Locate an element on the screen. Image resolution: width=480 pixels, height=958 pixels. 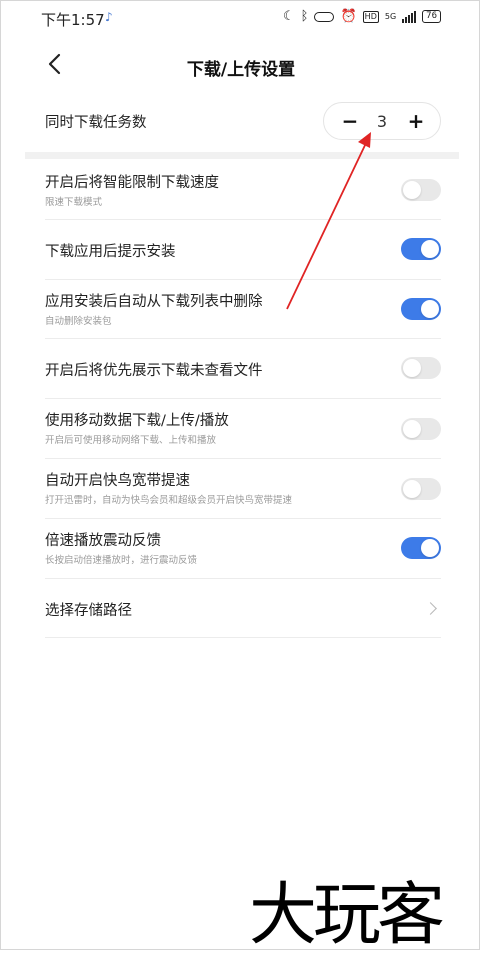
mobile-data-toggle is located at coordinates (421, 429).